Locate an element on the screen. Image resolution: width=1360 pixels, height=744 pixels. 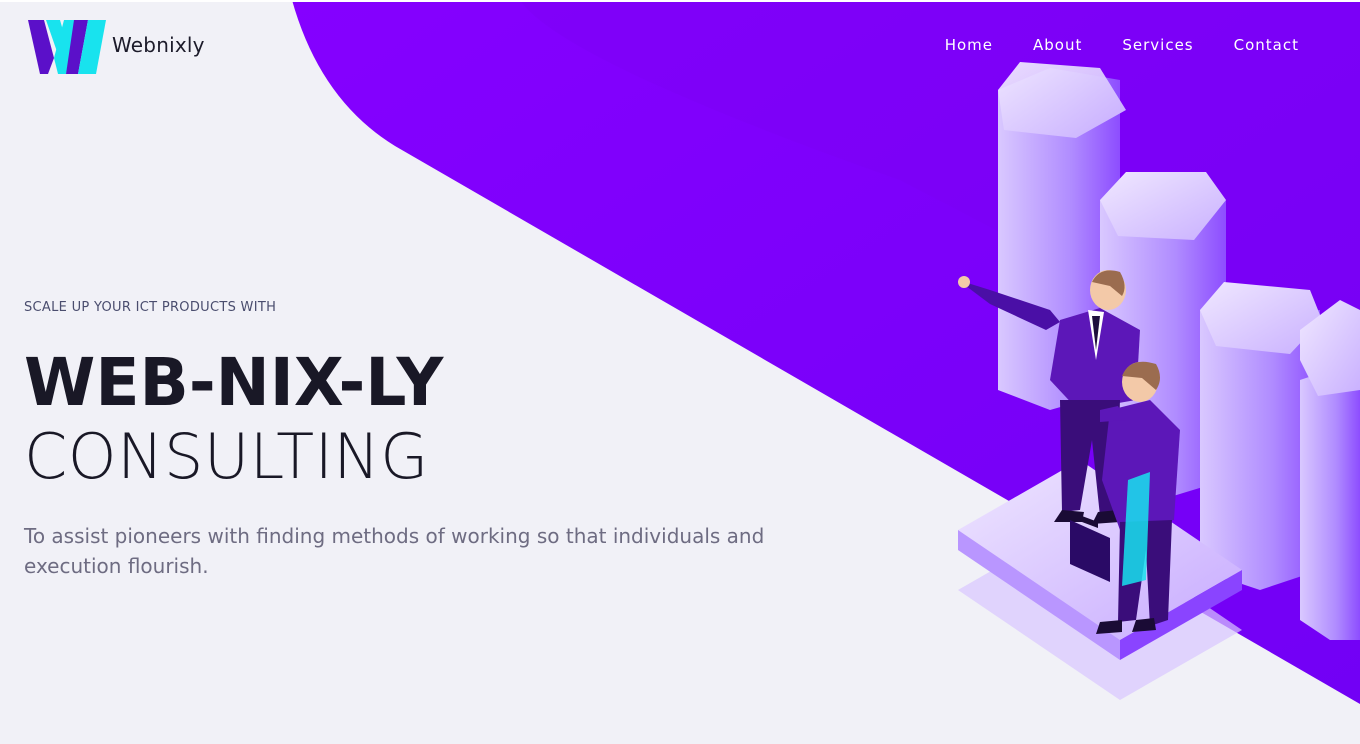
hero-title-light: CONSULTING is located at coordinates (404, 457).